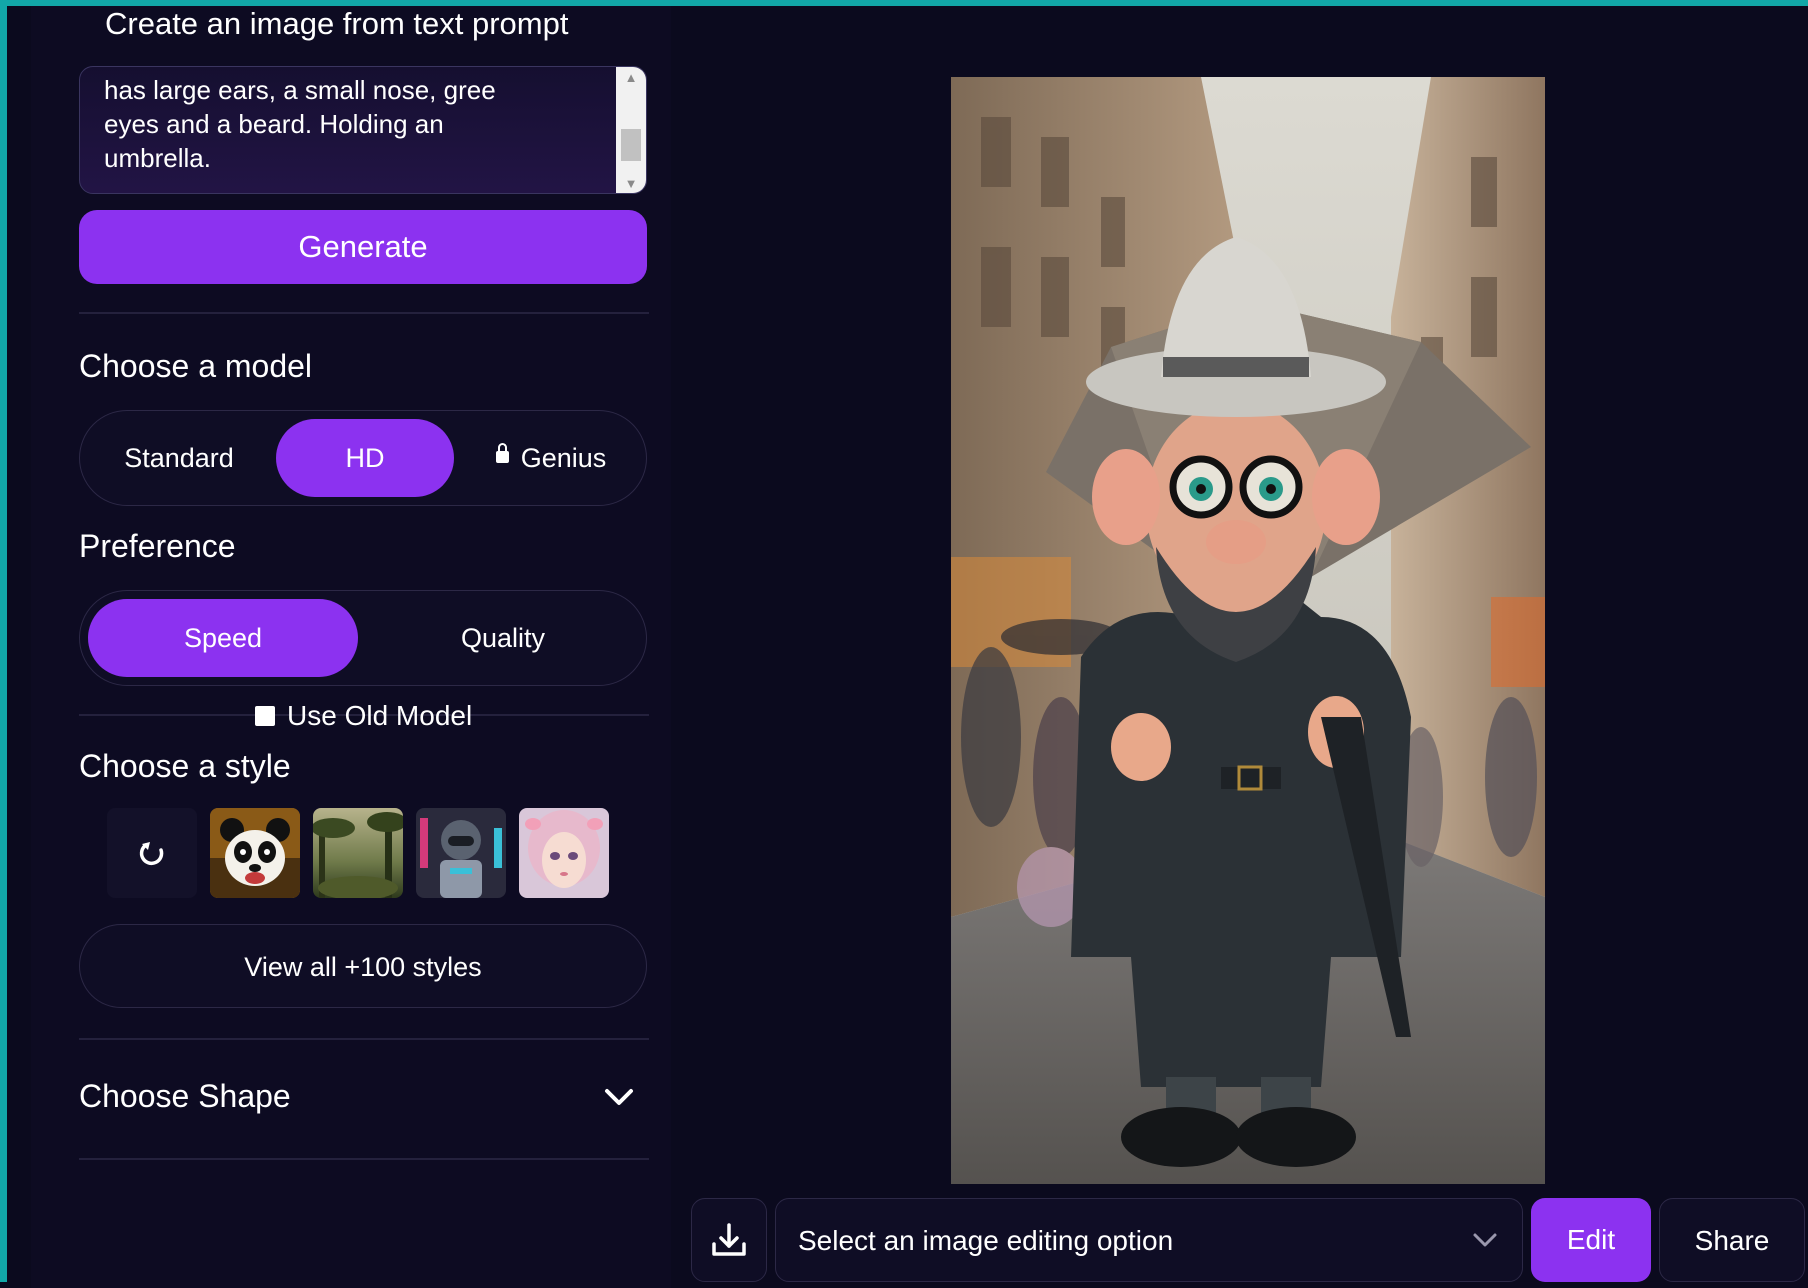 The width and height of the screenshot is (1808, 1288). I want to click on robot-thumbnail, so click(461, 853).